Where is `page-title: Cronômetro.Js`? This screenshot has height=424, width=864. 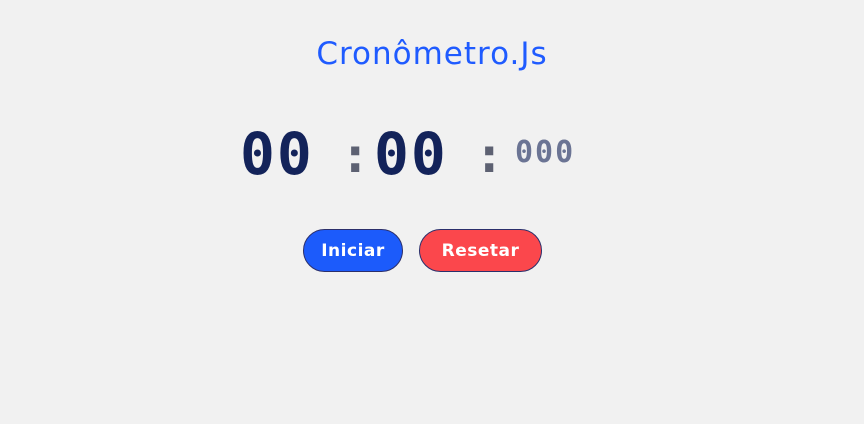 page-title: Cronômetro.Js is located at coordinates (432, 54).